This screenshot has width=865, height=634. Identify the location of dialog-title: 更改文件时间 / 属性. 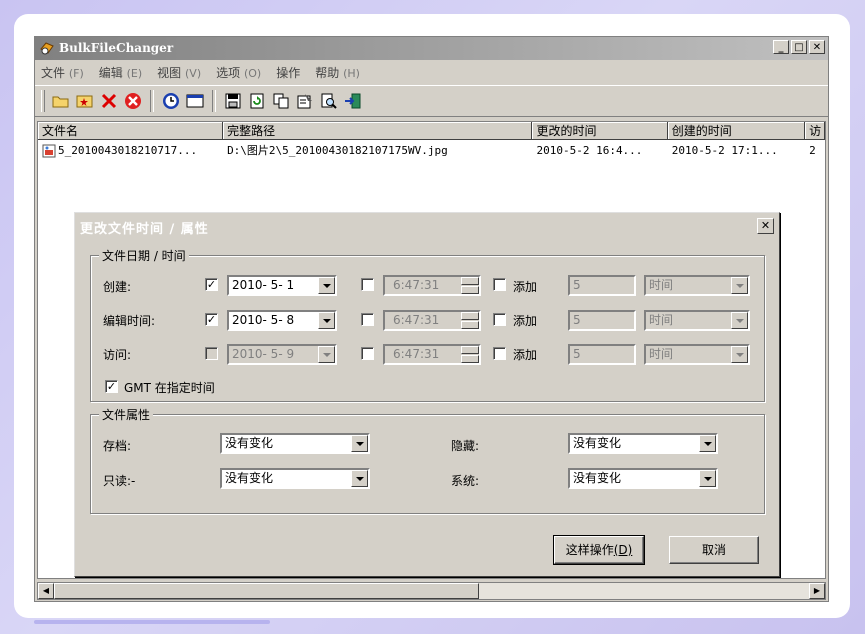
(144, 229).